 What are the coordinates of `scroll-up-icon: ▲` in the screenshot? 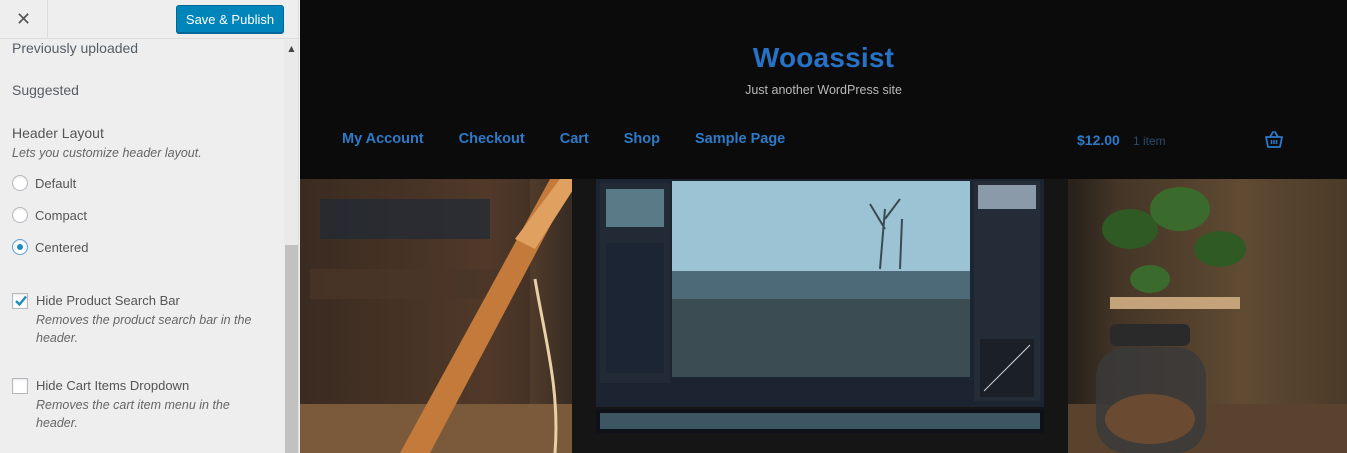 It's located at (291, 49).